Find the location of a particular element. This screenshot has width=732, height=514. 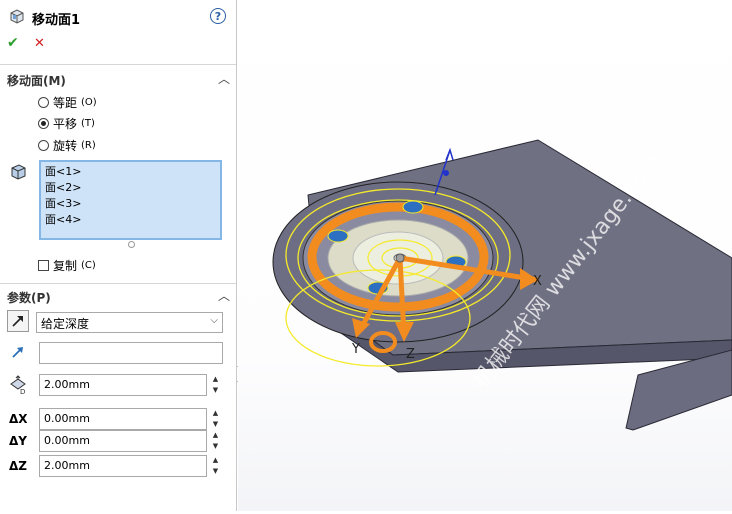

radio-circle-selected is located at coordinates (43, 123).